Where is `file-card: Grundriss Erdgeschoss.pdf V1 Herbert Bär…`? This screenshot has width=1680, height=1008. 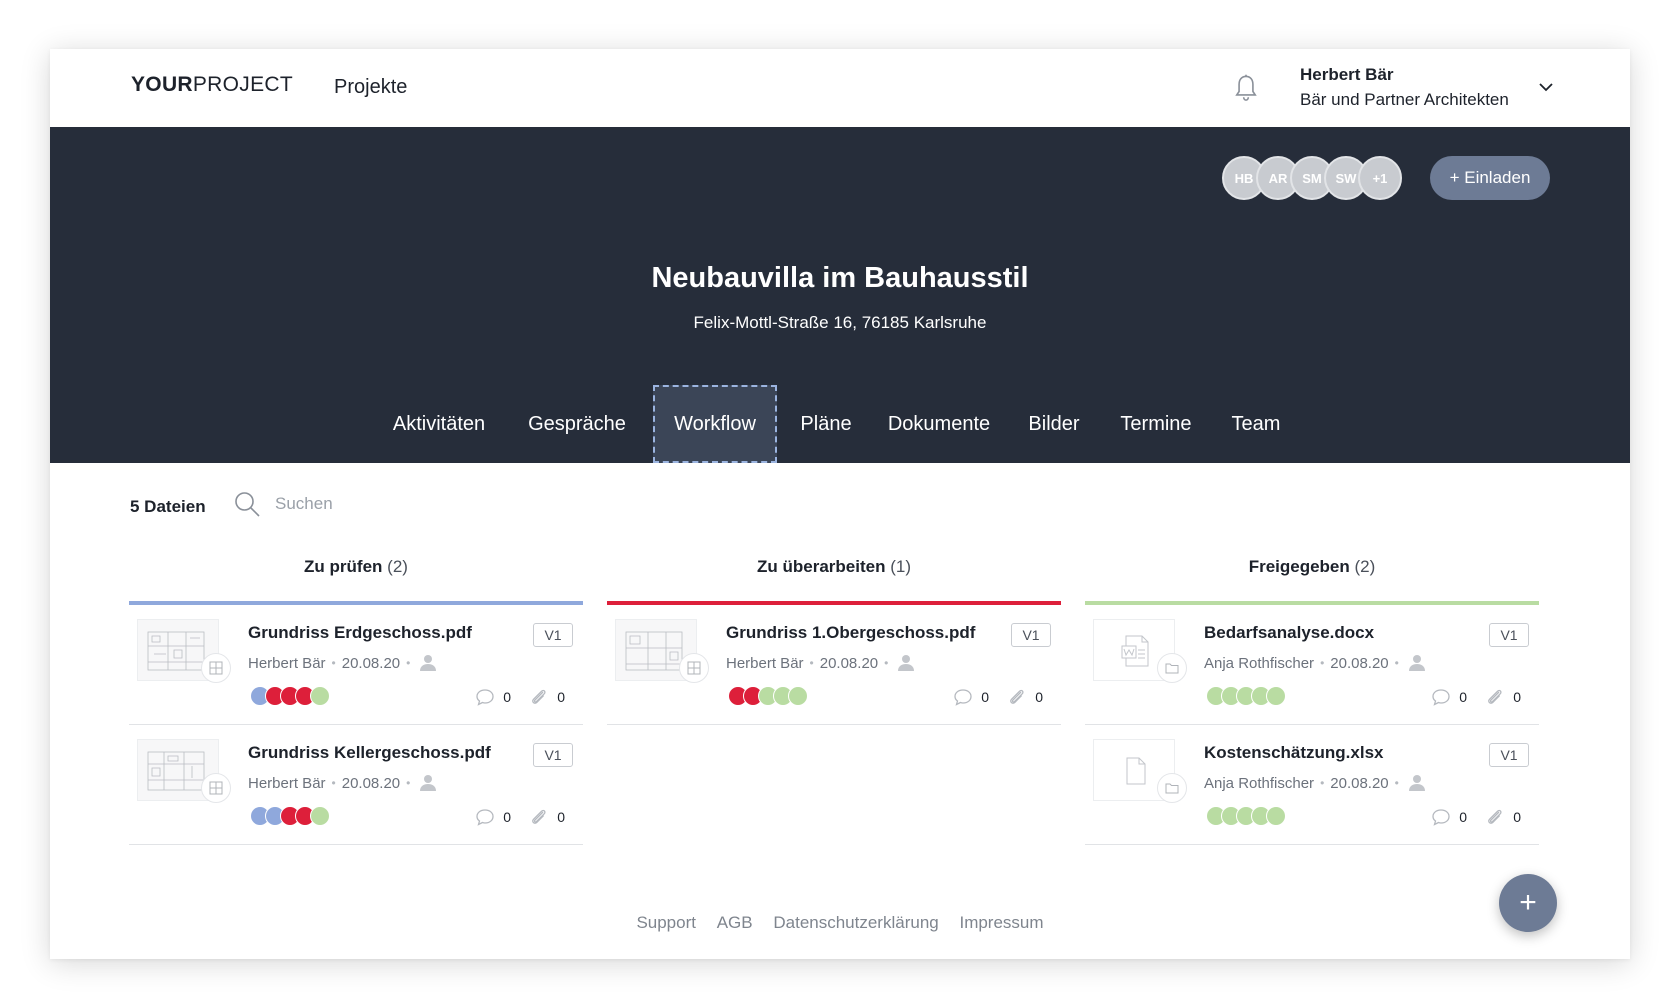
file-card: Grundriss Erdgeschoss.pdf V1 Herbert Bär… is located at coordinates (356, 665).